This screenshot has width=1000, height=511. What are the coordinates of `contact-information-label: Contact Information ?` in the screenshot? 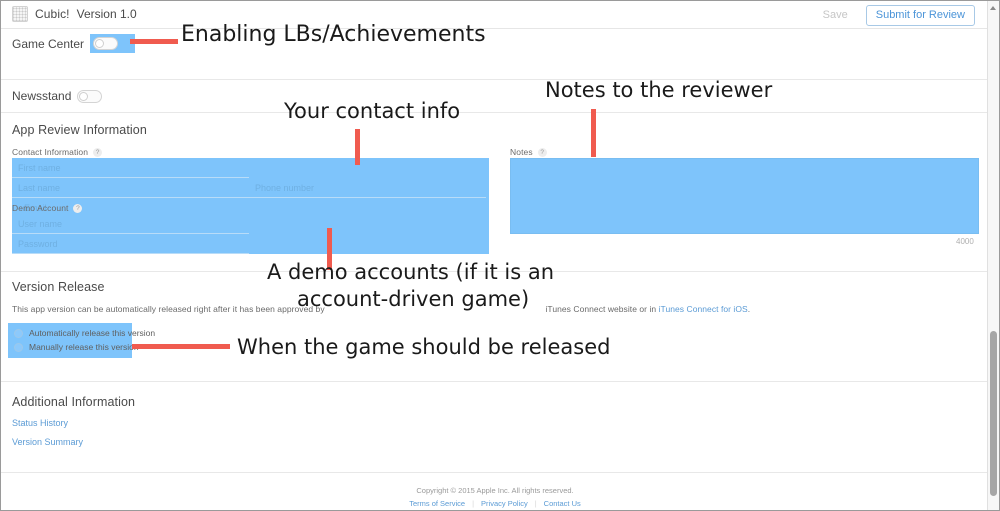 It's located at (57, 152).